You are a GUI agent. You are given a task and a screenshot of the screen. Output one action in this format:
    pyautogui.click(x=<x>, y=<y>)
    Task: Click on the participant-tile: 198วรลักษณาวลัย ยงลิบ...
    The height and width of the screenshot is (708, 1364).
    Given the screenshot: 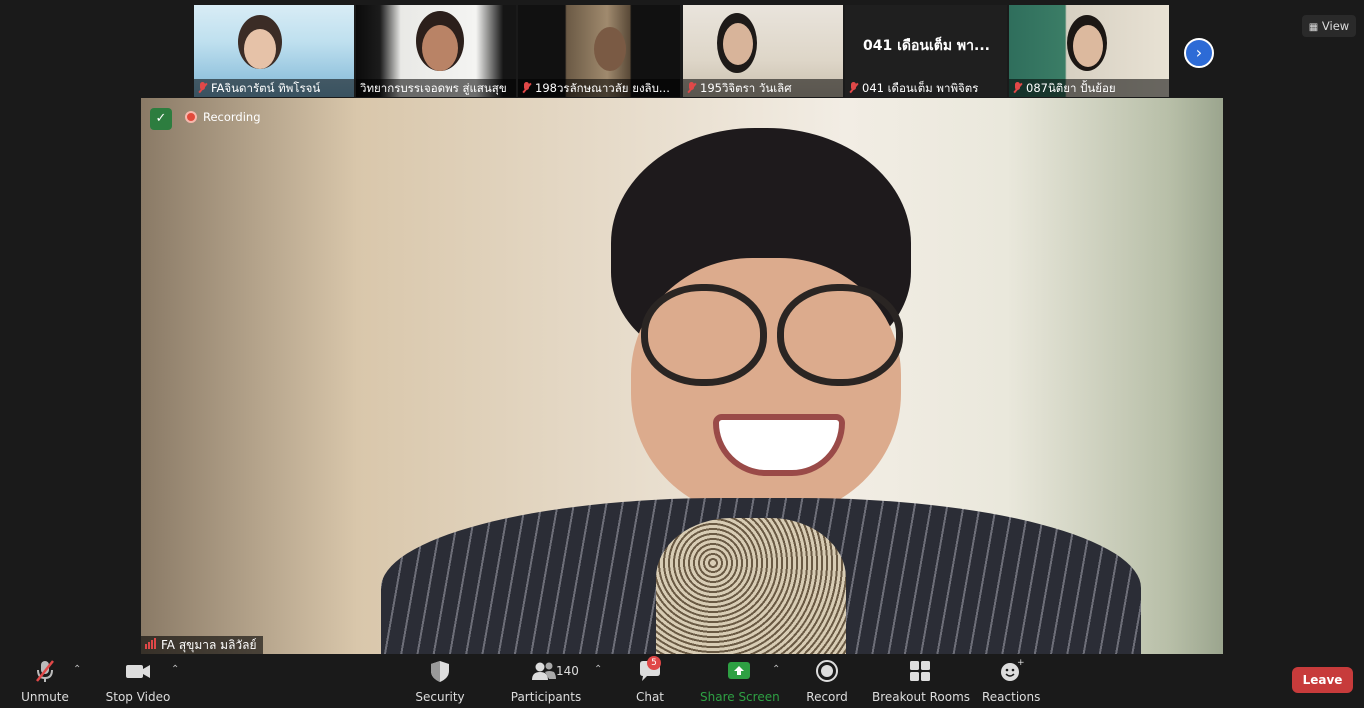 What is the action you would take?
    pyautogui.click(x=599, y=51)
    